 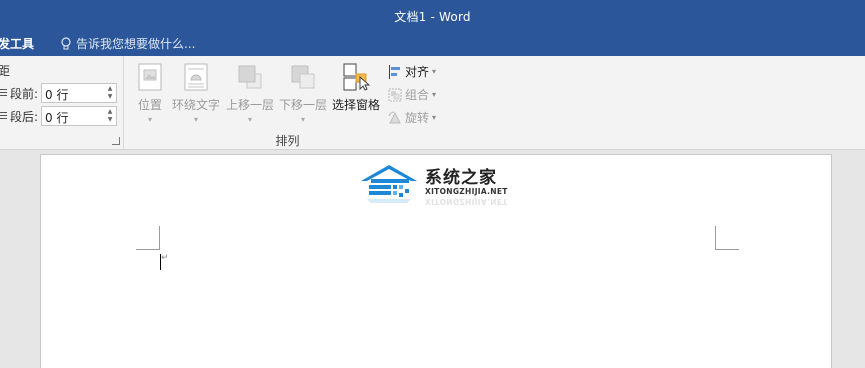 I want to click on send-backward-label: 下移一层, so click(x=302, y=105).